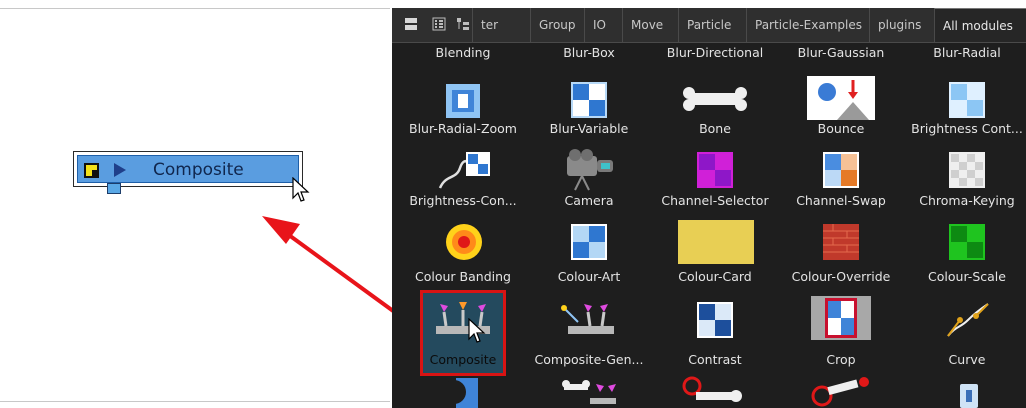  Describe the element at coordinates (463, 57) in the screenshot. I see `module-blending: Blending` at that location.